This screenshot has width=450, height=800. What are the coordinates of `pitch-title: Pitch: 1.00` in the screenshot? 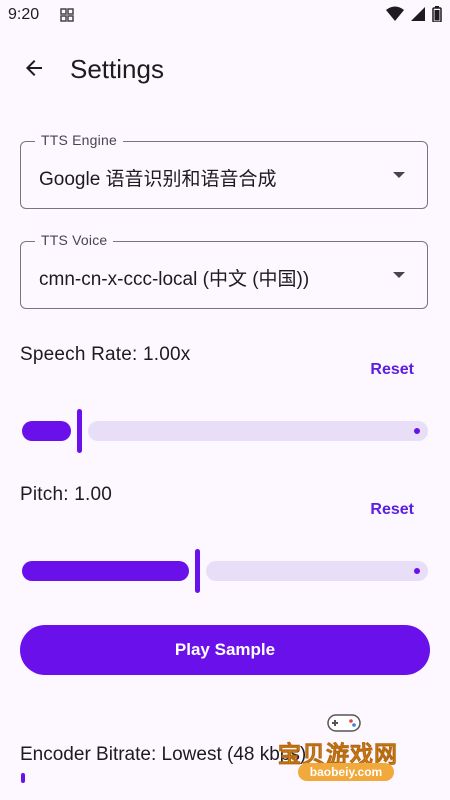 It's located at (66, 494).